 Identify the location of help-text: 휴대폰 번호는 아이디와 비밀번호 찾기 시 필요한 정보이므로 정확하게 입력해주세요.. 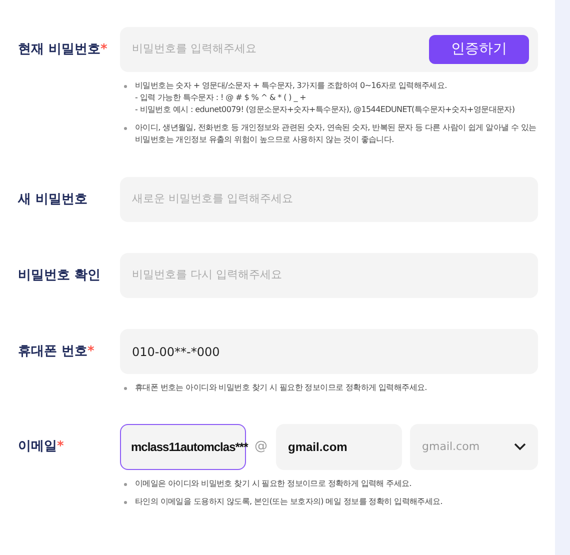
(281, 388).